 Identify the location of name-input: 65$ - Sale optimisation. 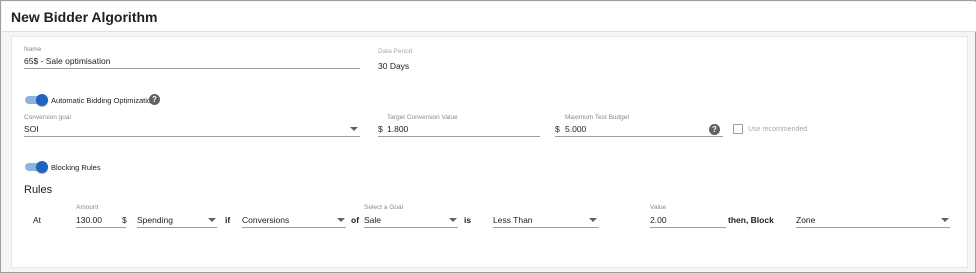
(67, 61).